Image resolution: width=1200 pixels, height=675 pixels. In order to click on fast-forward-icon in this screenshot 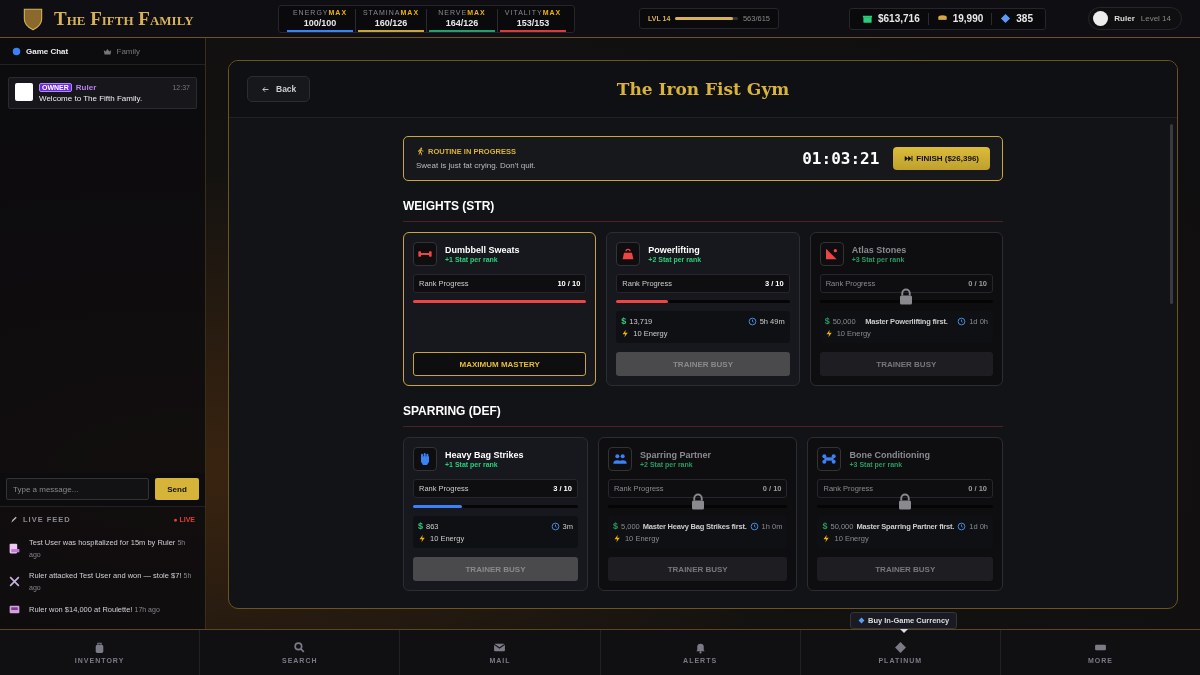, I will do `click(909, 158)`.